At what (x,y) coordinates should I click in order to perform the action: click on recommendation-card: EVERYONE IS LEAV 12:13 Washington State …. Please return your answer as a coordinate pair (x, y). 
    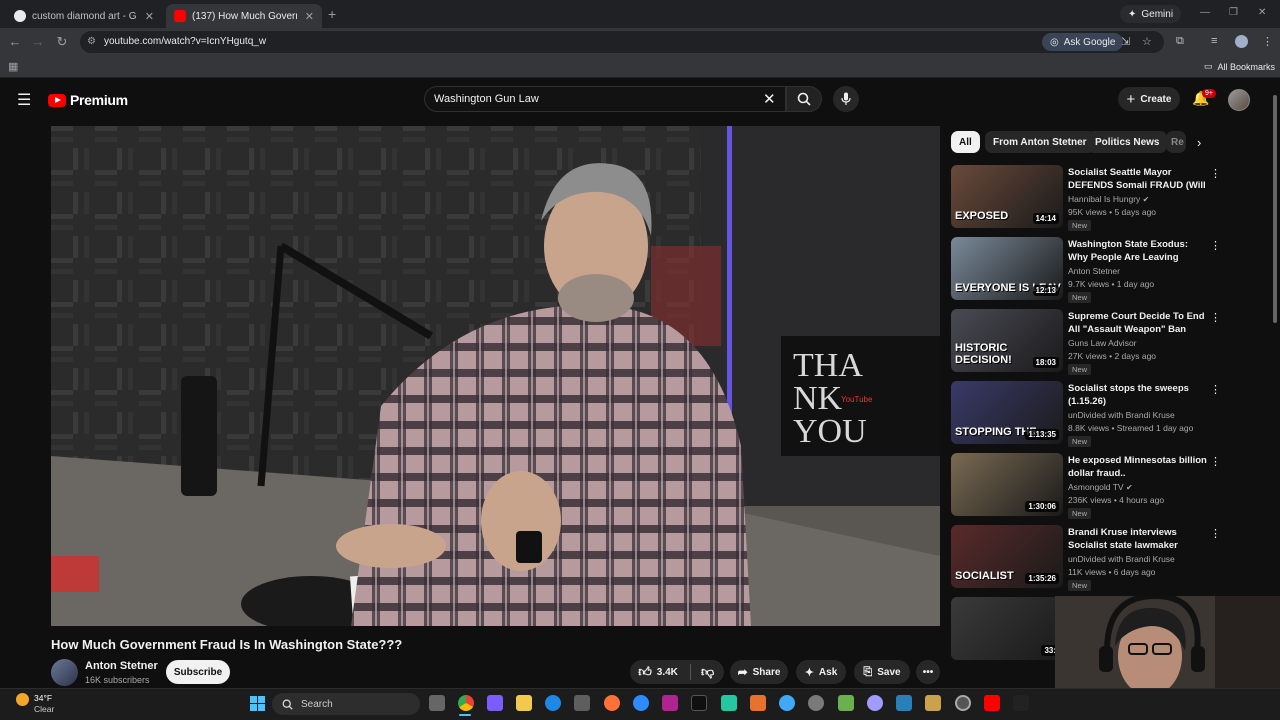
    Looking at the image, I should click on (1086, 270).